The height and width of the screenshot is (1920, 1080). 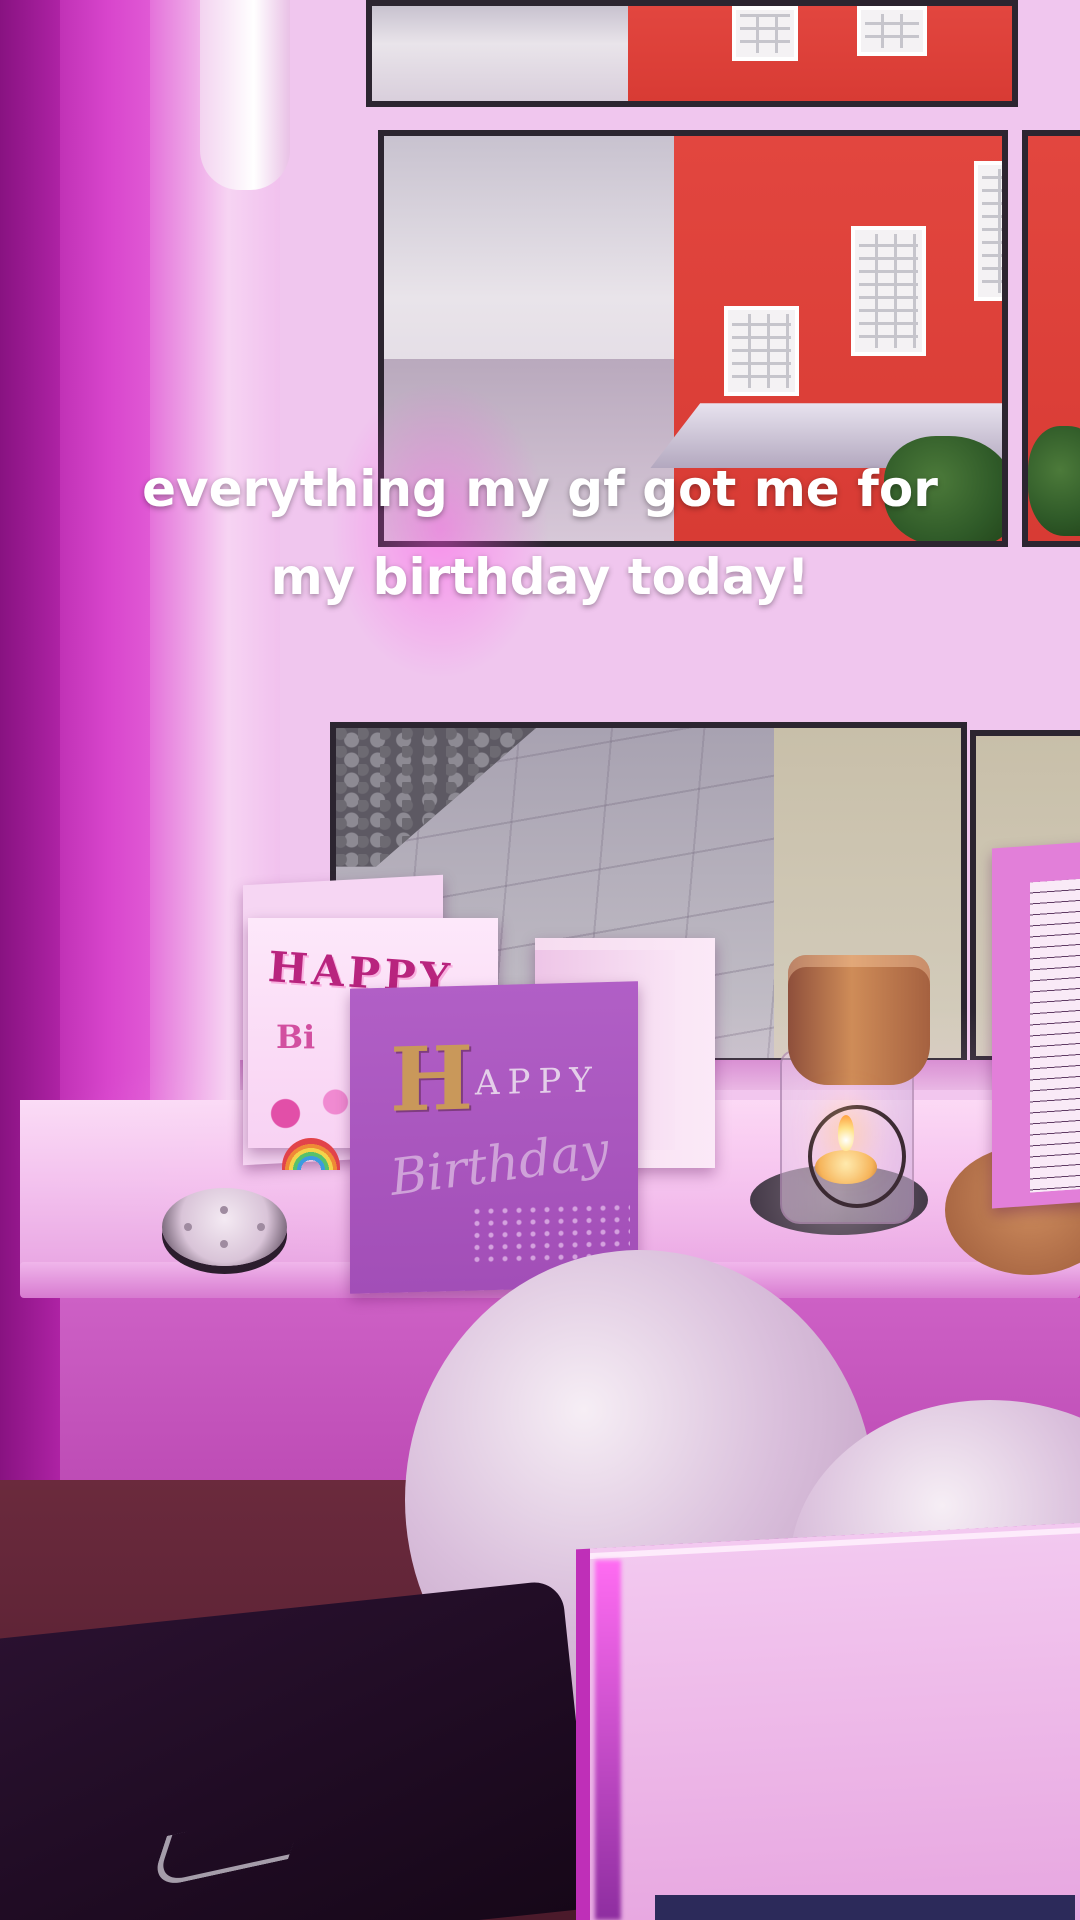 What do you see at coordinates (846, 1167) in the screenshot?
I see `tealight` at bounding box center [846, 1167].